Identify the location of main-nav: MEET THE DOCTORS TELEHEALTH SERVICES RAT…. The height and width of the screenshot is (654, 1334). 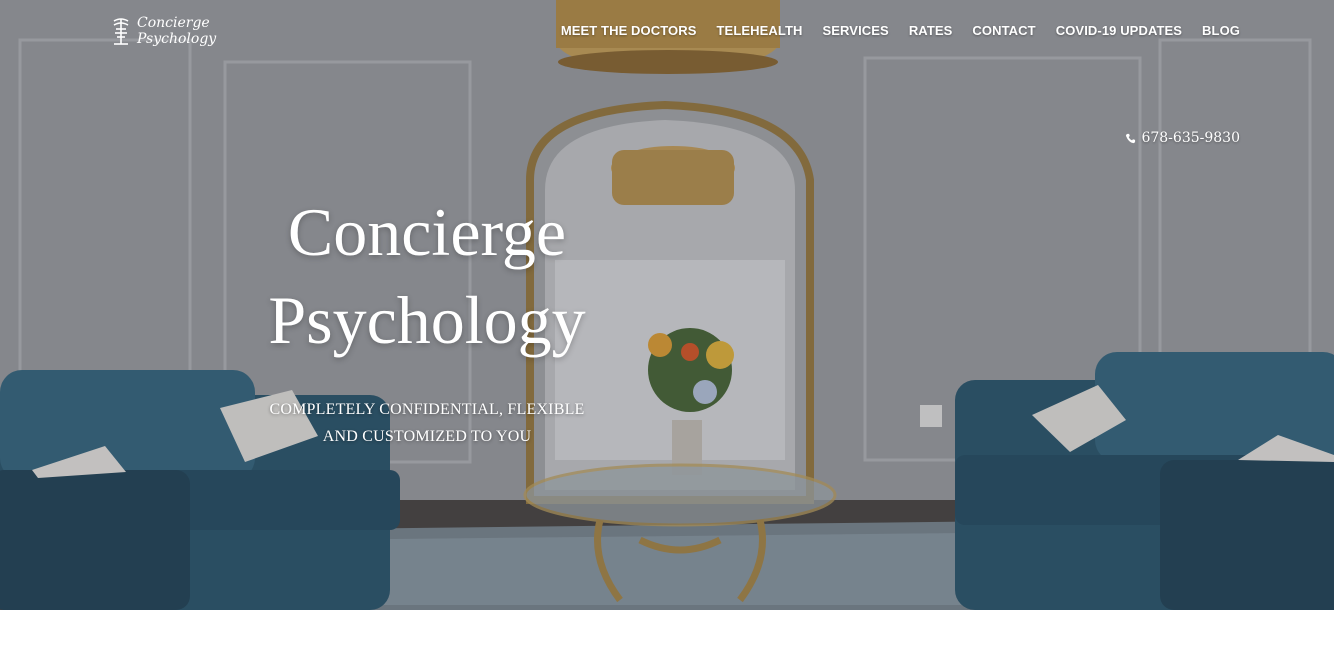
(900, 30).